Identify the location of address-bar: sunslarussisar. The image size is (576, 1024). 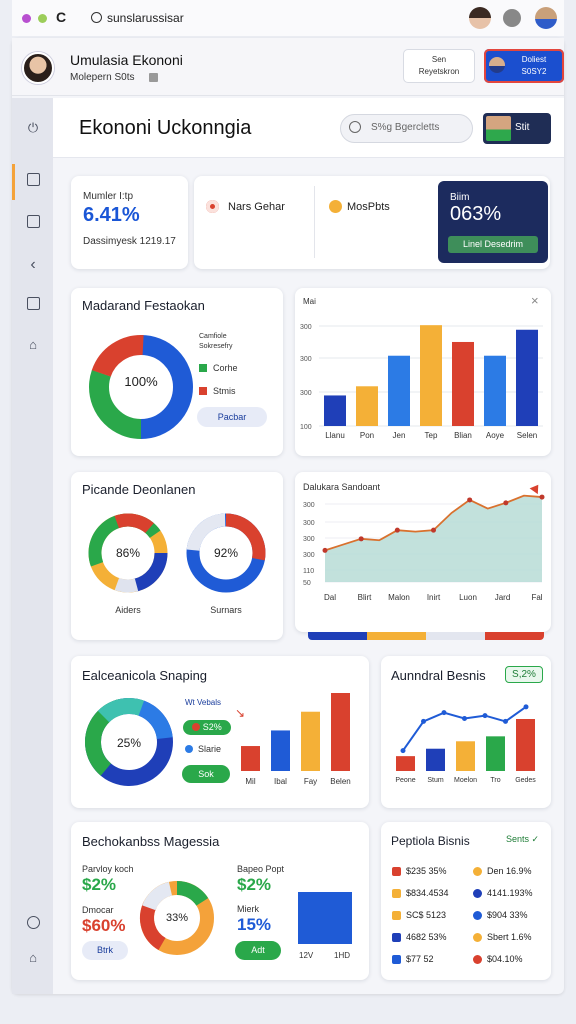
(145, 18).